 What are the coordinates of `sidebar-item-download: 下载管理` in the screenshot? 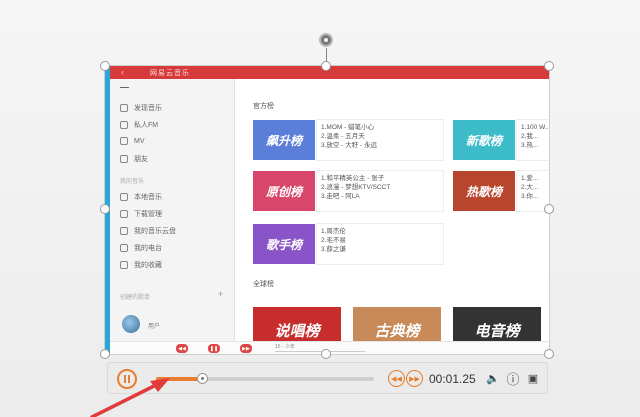 It's located at (141, 214).